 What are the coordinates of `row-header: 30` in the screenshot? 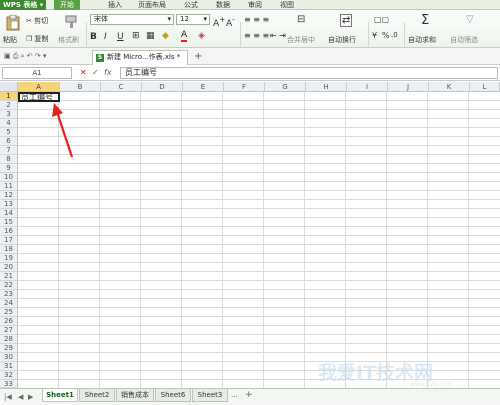 It's located at (9, 357).